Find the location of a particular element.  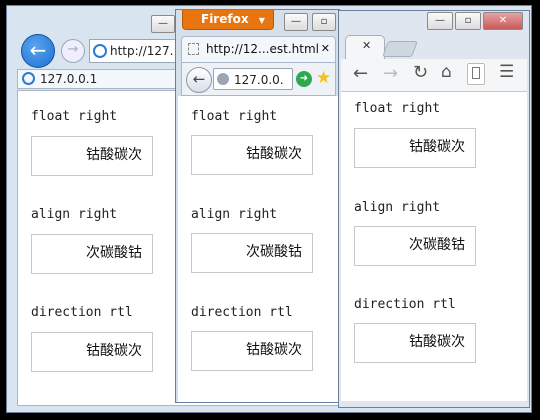

ie-page-icon is located at coordinates (100, 51).